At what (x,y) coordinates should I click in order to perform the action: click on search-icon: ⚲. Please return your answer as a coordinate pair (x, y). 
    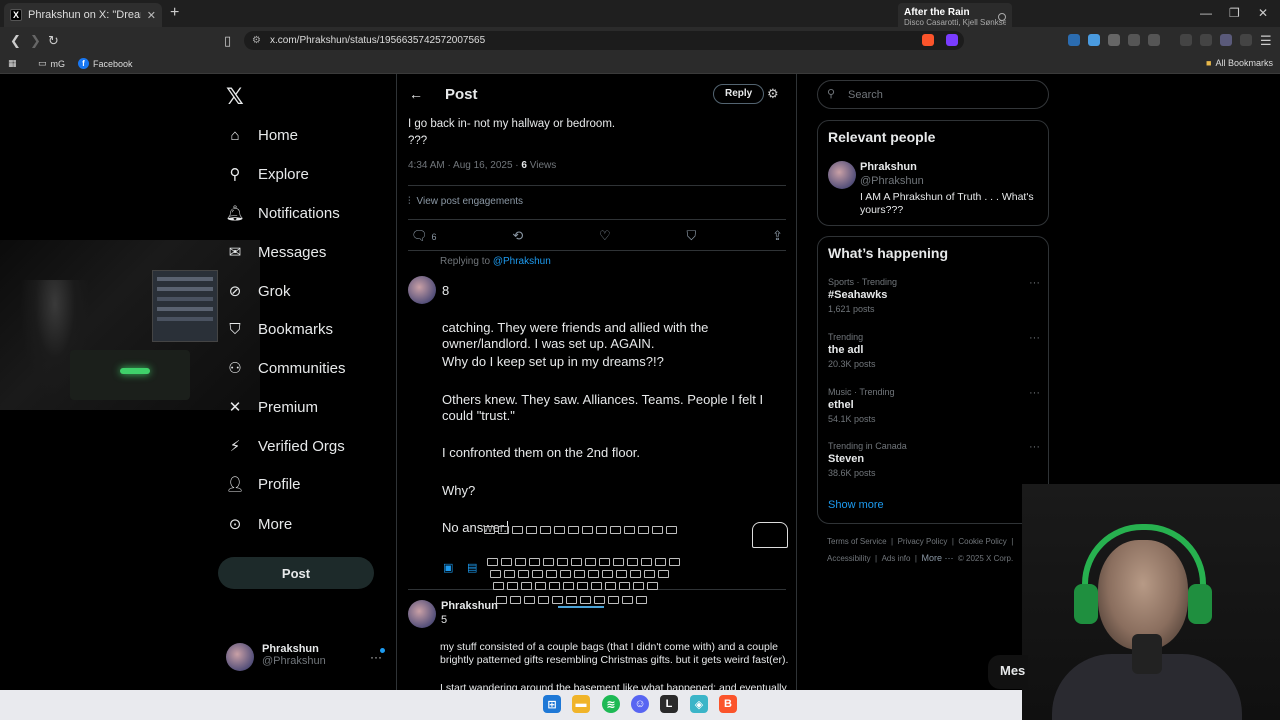
    Looking at the image, I should click on (235, 174).